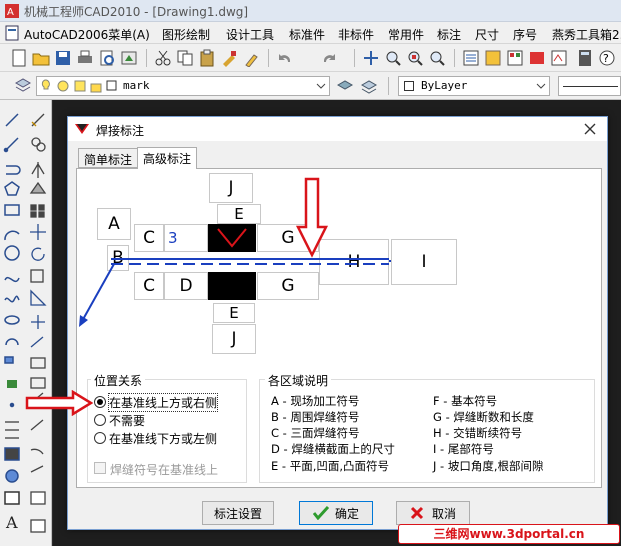  I want to click on print-preview-icon, so click(107, 58).